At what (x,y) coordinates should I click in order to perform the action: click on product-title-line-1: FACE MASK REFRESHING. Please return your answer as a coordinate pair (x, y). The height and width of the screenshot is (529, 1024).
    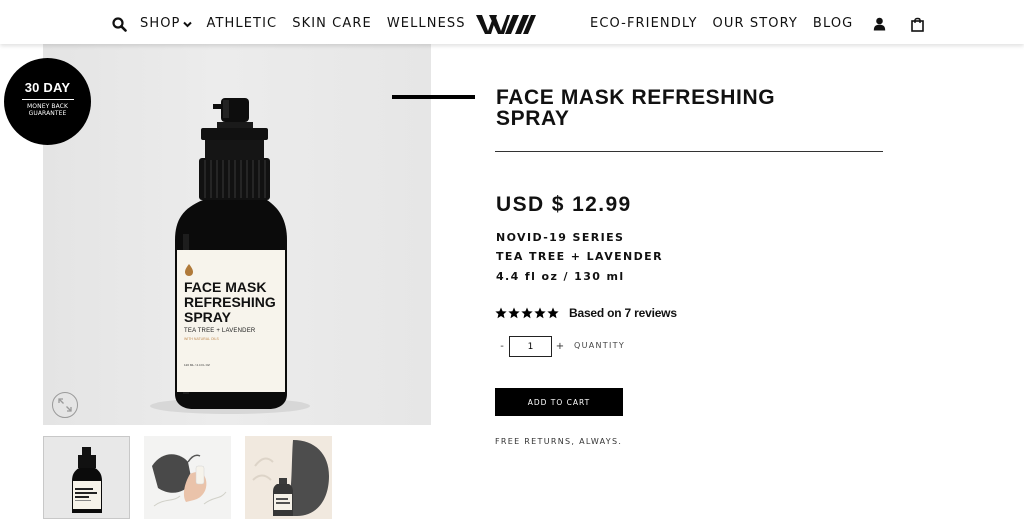
    Looking at the image, I should click on (636, 97).